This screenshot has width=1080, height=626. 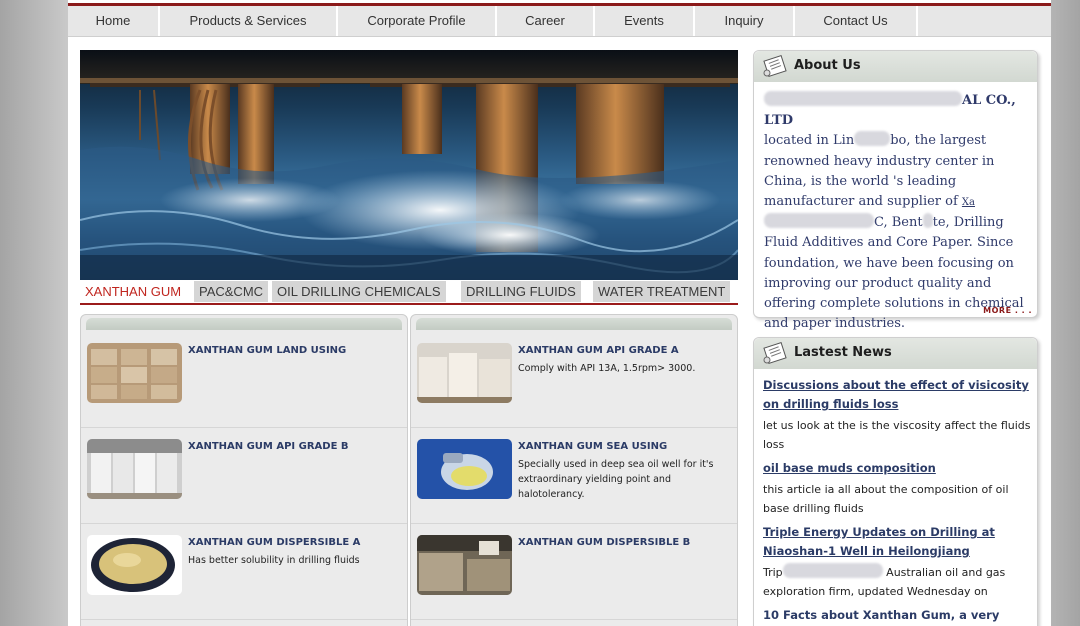 What do you see at coordinates (249, 21) in the screenshot?
I see `nav-products-services: Products & Services` at bounding box center [249, 21].